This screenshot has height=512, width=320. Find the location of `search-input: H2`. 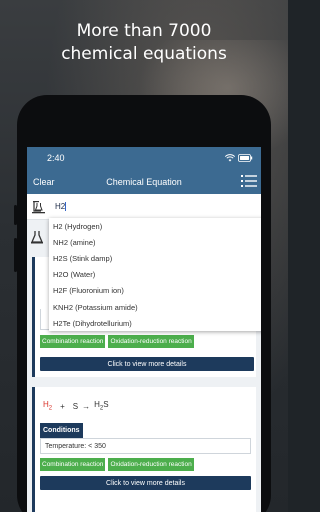

search-input: H2 is located at coordinates (61, 206).